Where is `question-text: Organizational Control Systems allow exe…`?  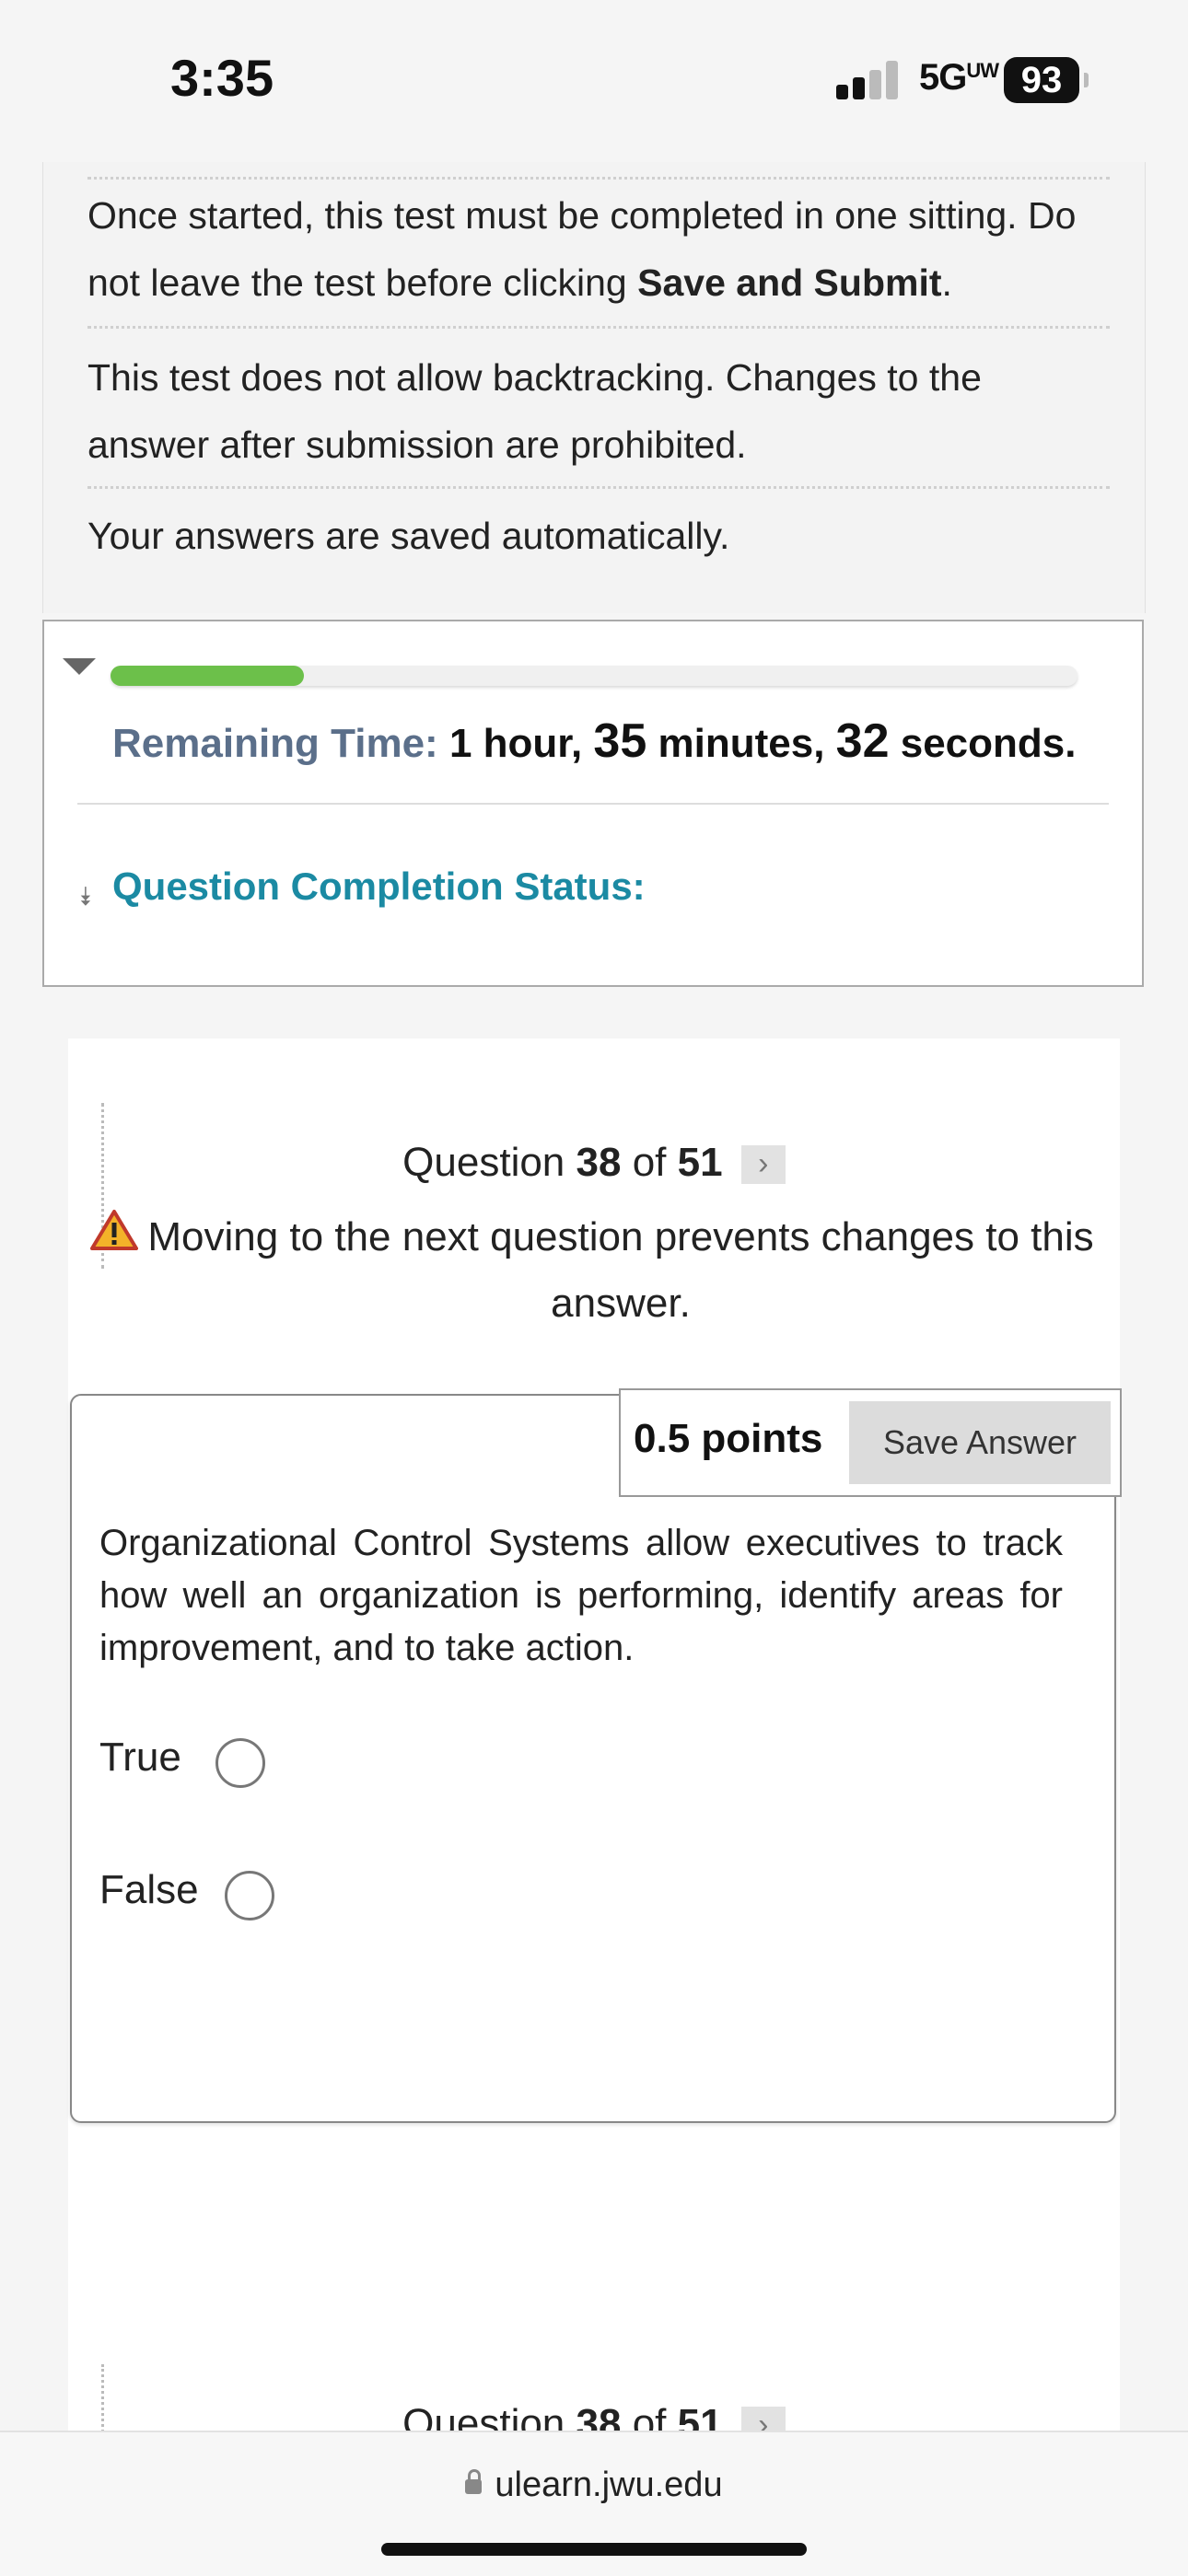
question-text: Organizational Control Systems allow exe… is located at coordinates (581, 1595).